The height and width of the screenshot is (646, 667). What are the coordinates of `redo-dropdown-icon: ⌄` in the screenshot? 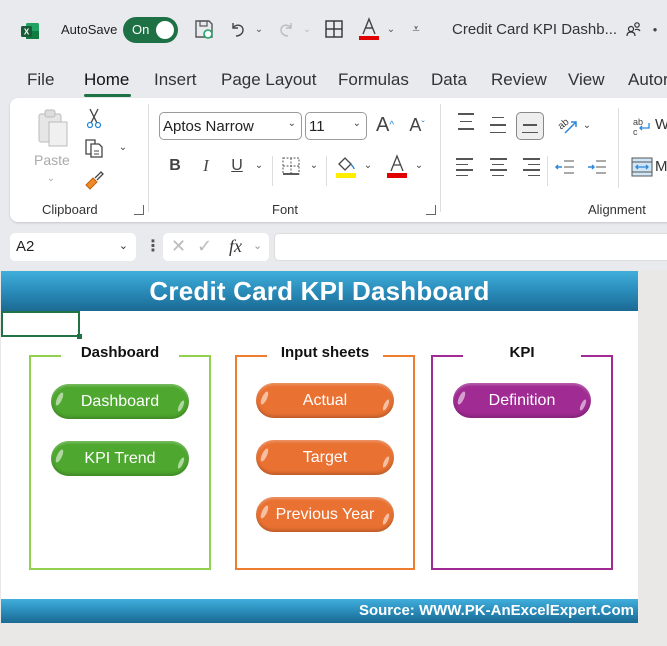 It's located at (307, 29).